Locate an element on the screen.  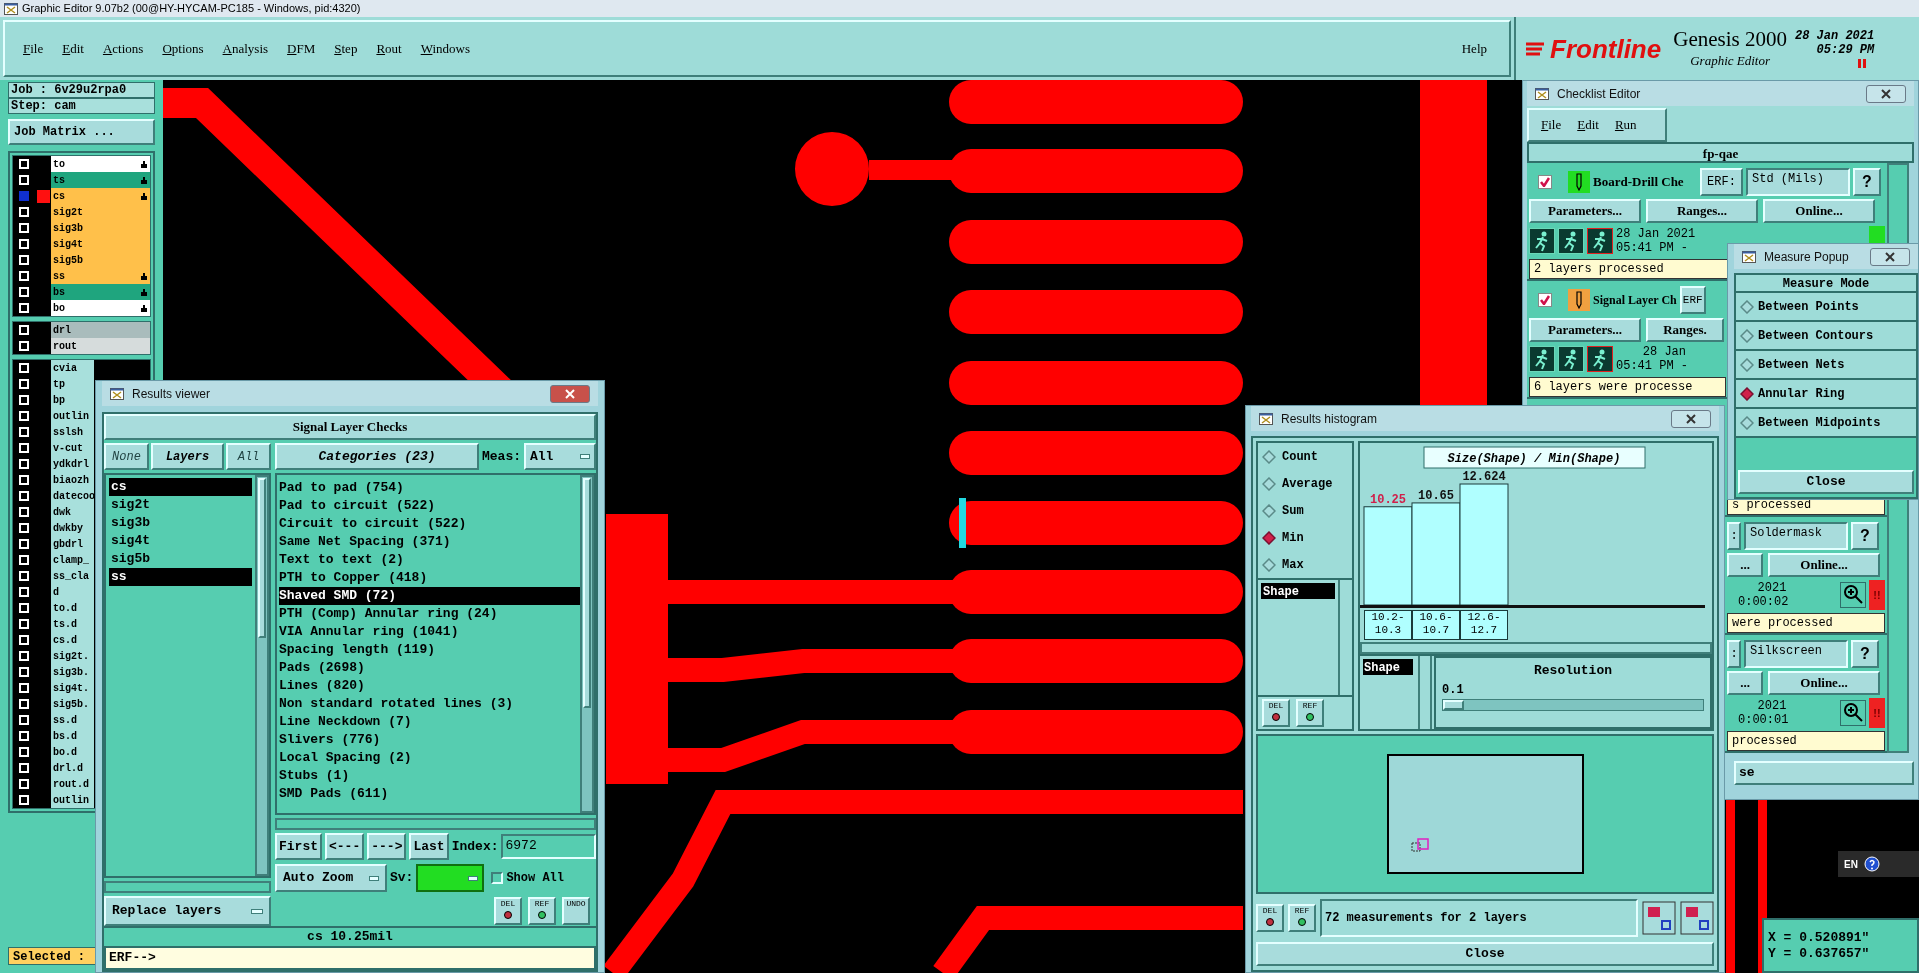
meas-dropdown: All is located at coordinates (560, 456).